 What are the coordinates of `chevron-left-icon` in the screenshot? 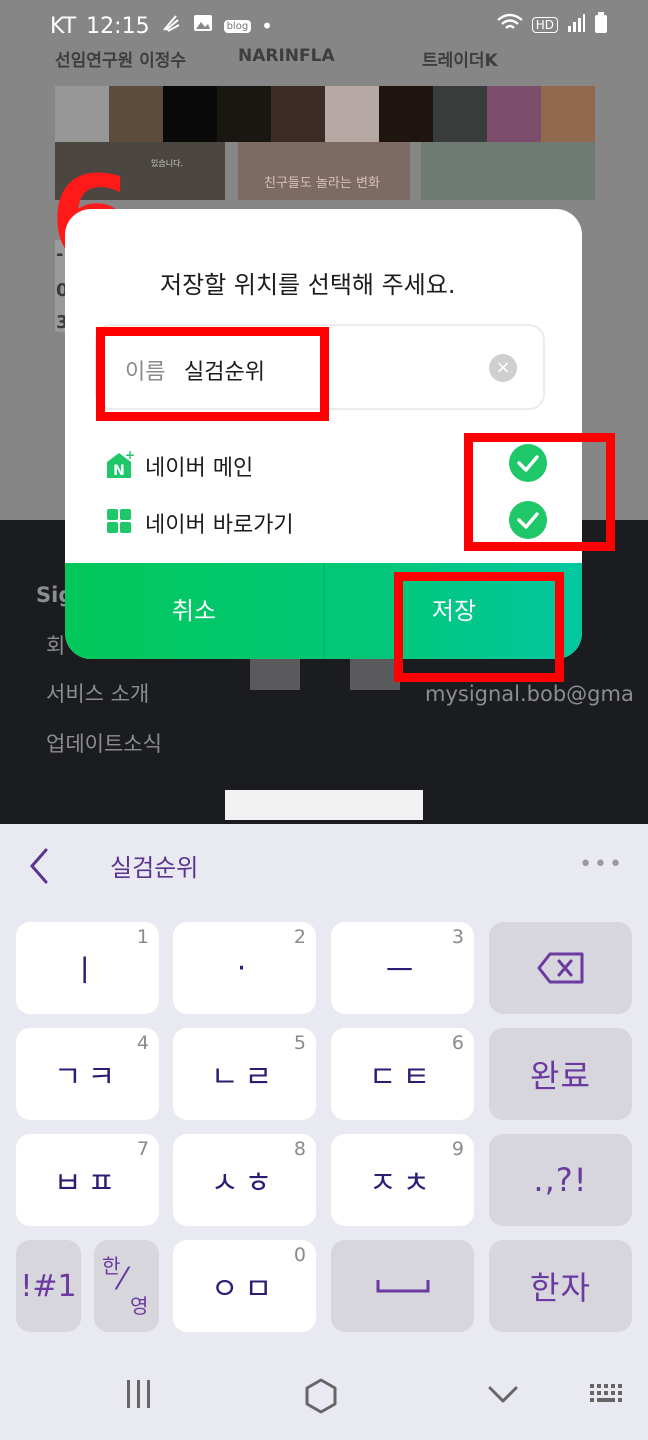 It's located at (39, 866).